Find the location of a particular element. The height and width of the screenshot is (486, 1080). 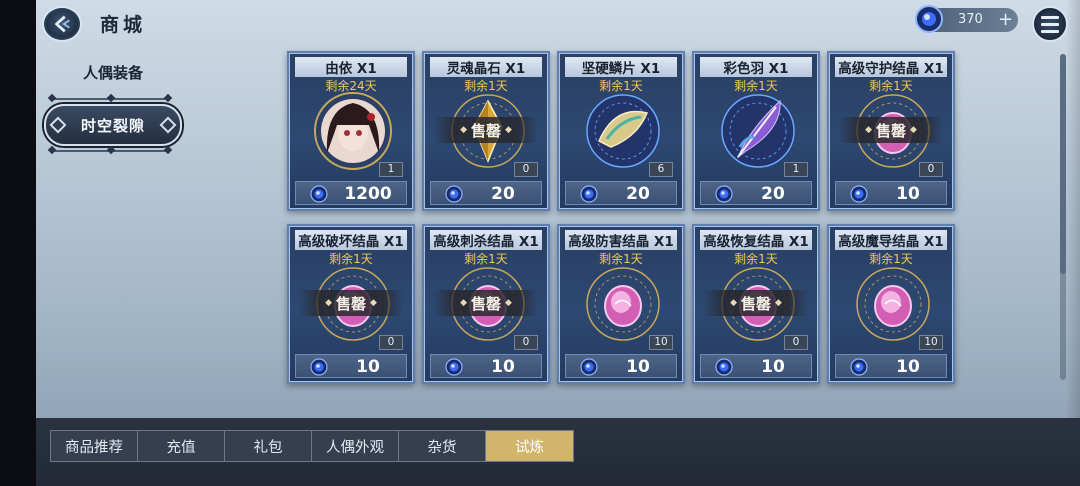

item-title-bar: 彩色羽 X1 is located at coordinates (756, 67).